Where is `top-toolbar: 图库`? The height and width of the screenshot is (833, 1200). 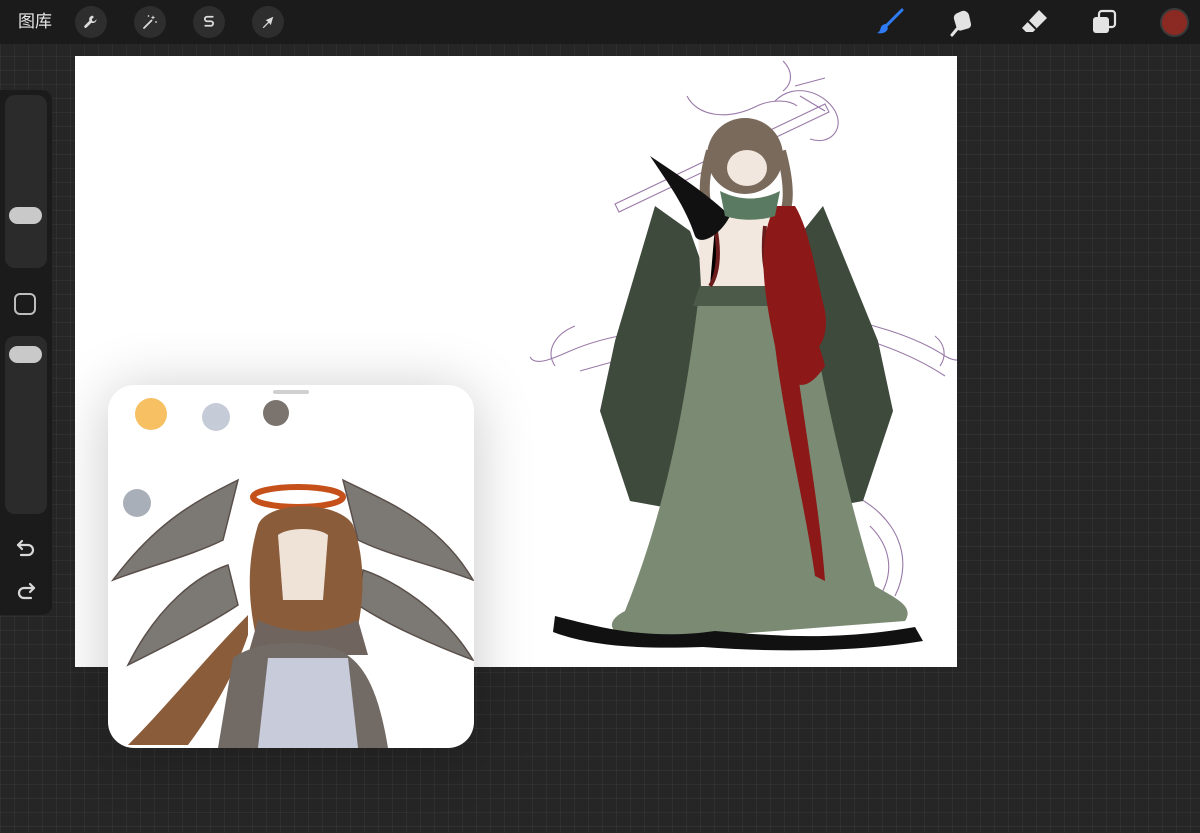
top-toolbar: 图库 is located at coordinates (600, 22).